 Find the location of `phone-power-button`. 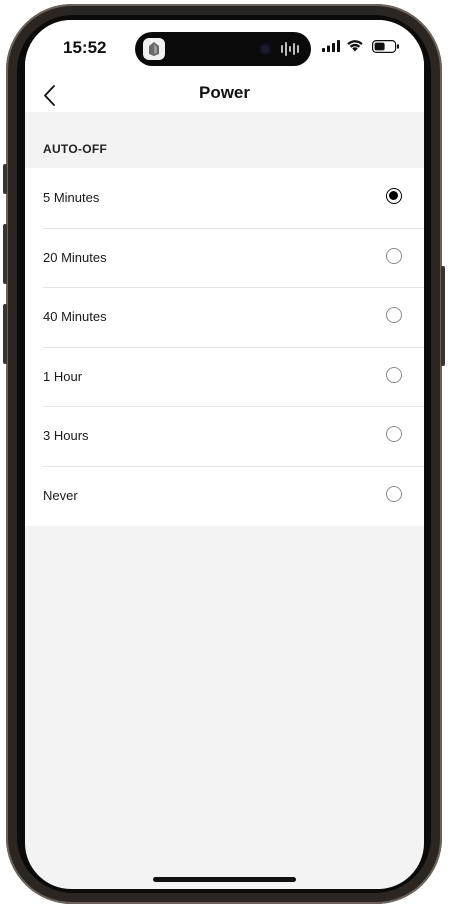

phone-power-button is located at coordinates (443, 316).